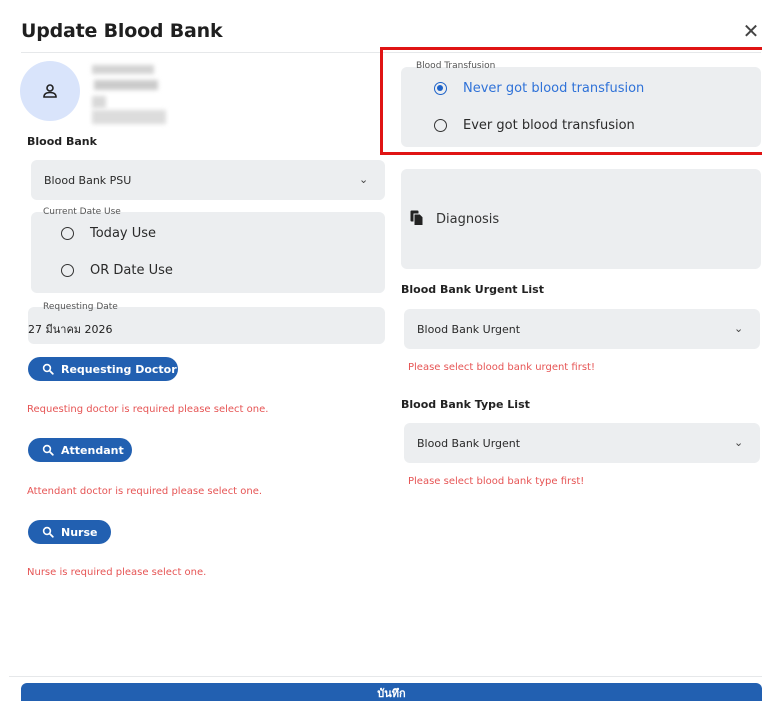 This screenshot has width=762, height=701. Describe the element at coordinates (117, 572) in the screenshot. I see `nurse-error: Nurse is required please select one.` at that location.